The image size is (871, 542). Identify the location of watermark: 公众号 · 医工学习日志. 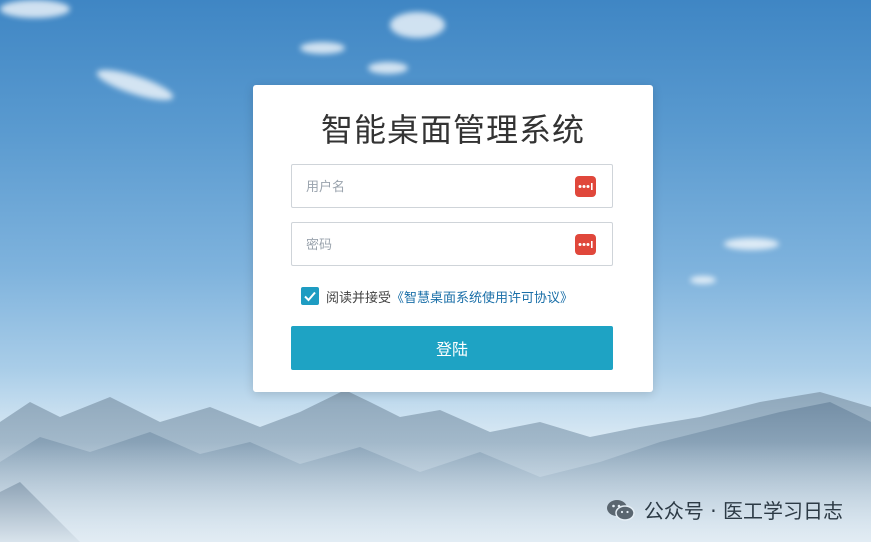
(724, 509).